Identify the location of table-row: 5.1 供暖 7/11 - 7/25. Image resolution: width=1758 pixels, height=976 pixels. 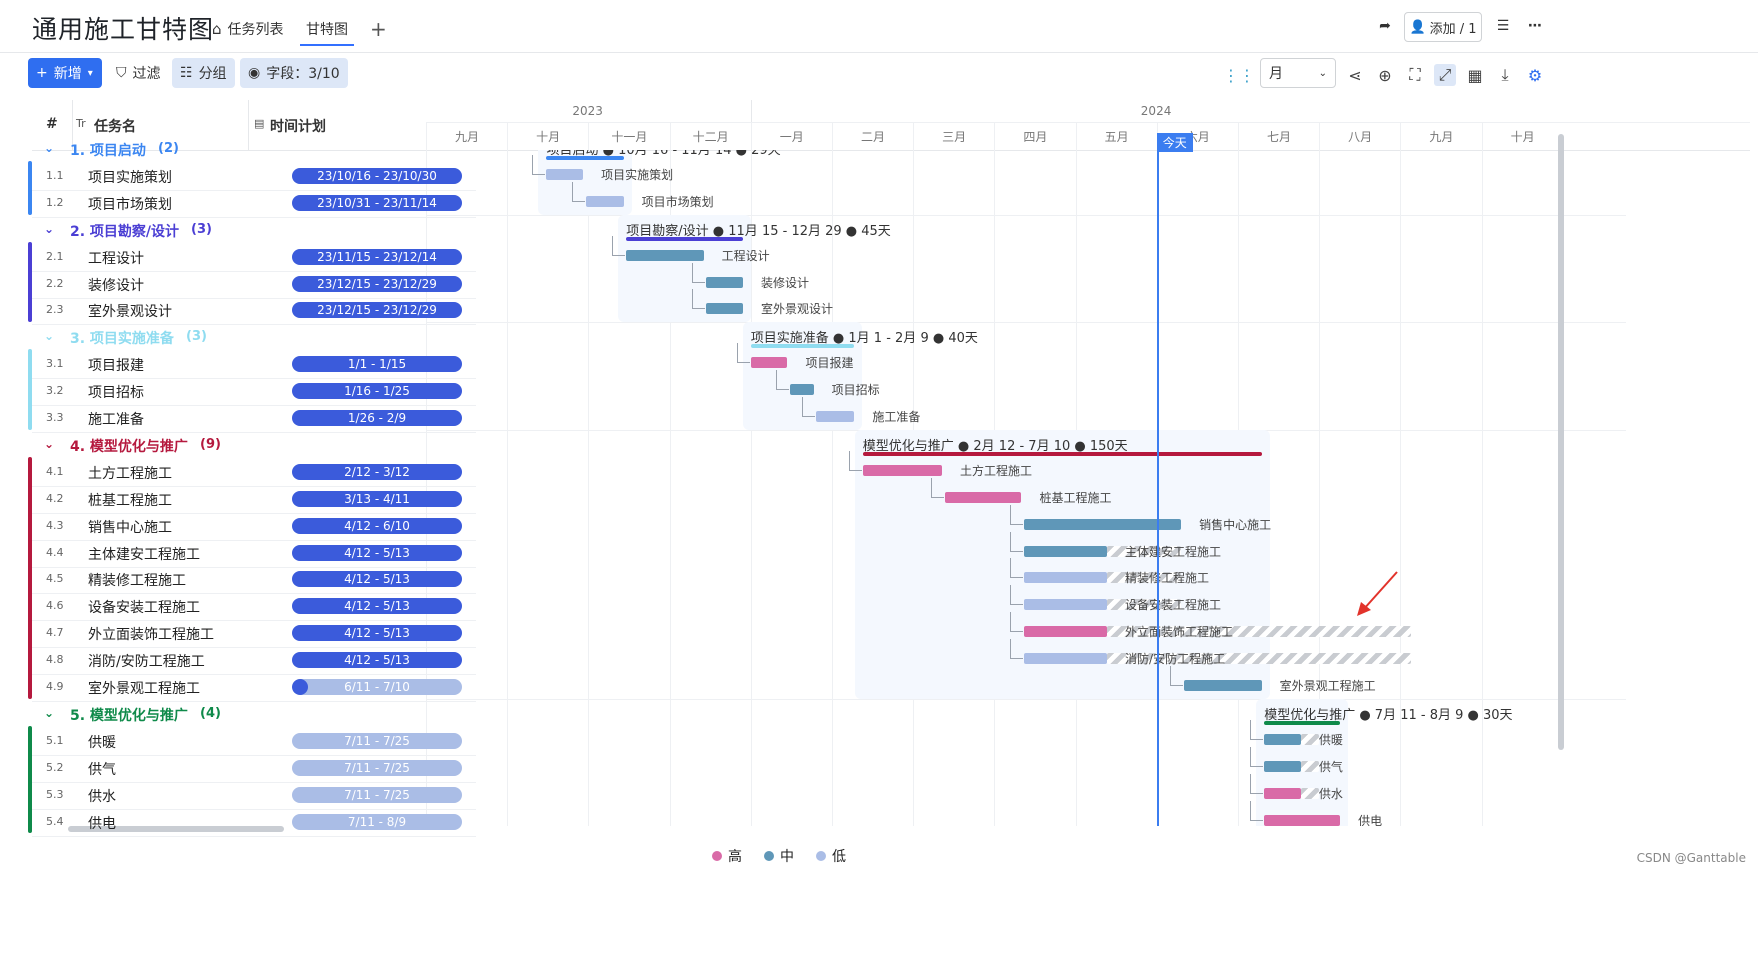
(254, 741).